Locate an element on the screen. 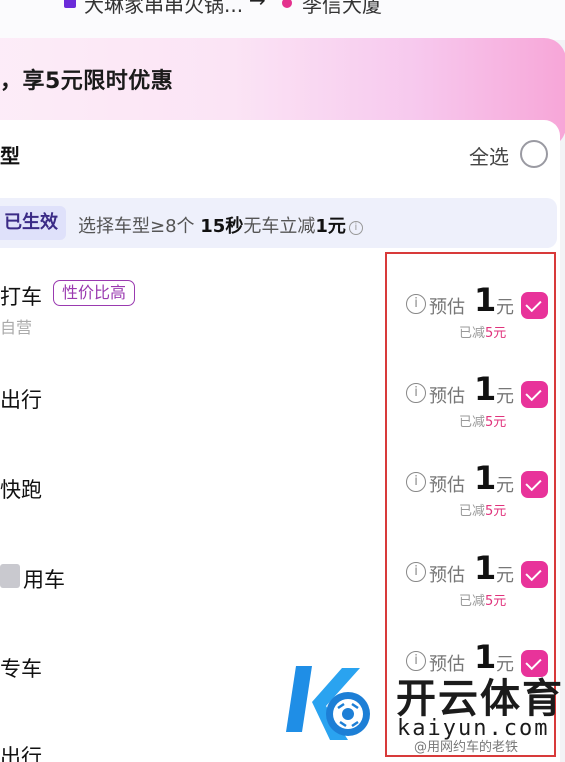 The width and height of the screenshot is (565, 762). route-to: 李信大厦 is located at coordinates (342, 8).